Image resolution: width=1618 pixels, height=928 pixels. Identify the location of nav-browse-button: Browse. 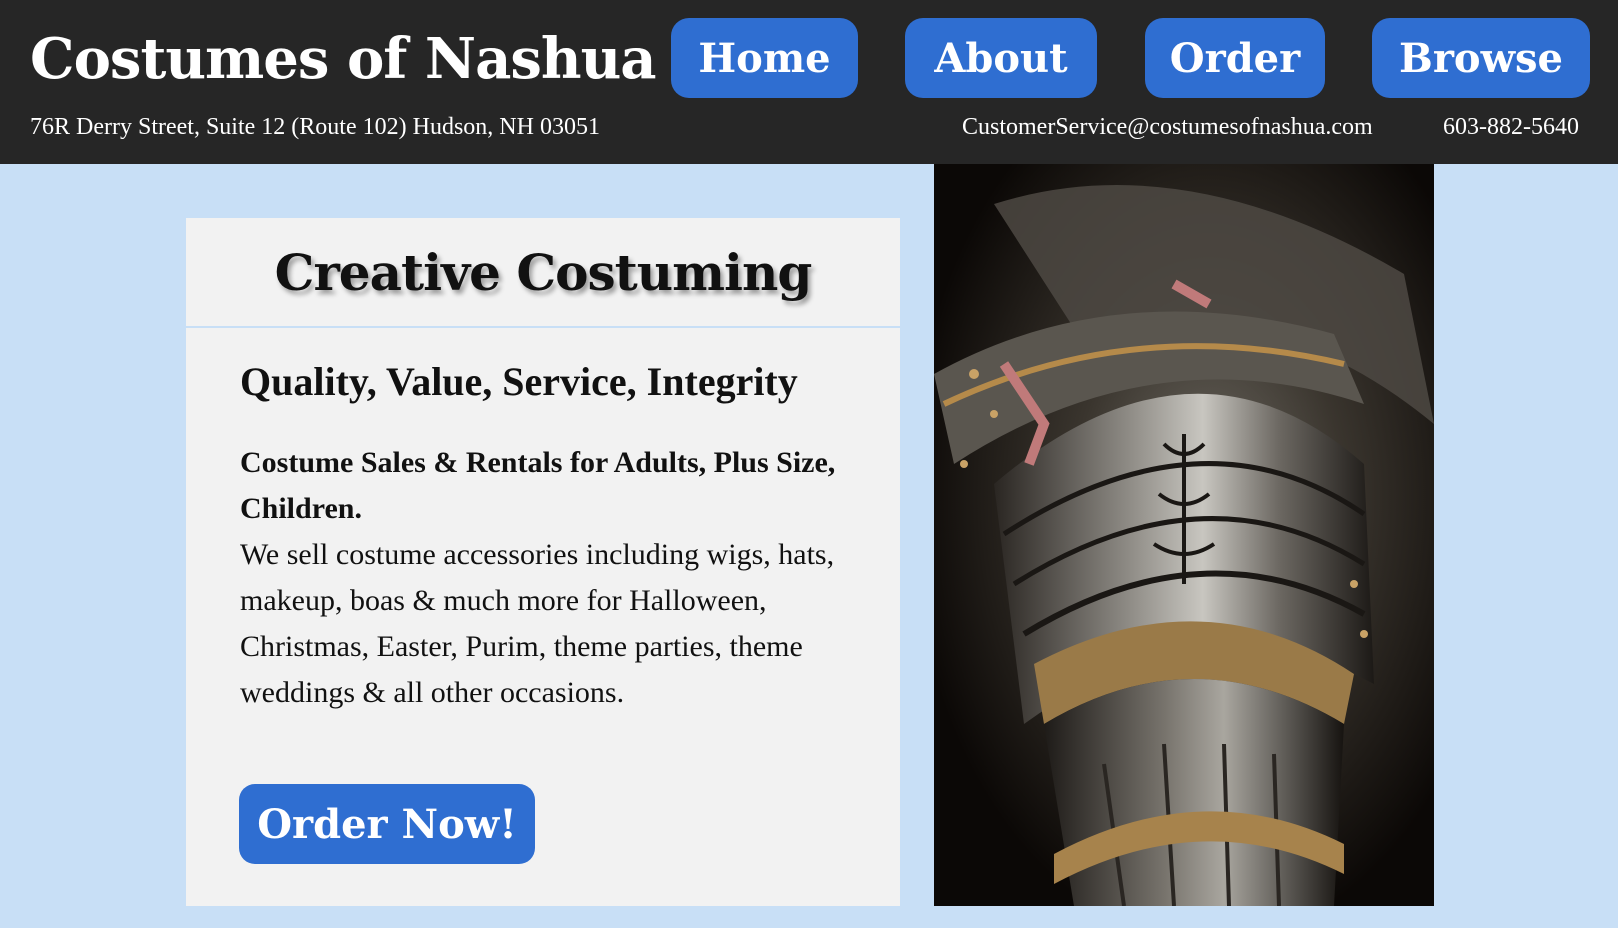
(1481, 58).